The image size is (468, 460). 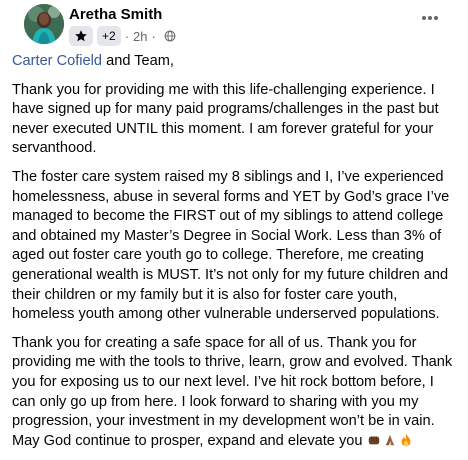 I want to click on greeting-line: Carter Cofield and Team,, so click(x=236, y=62).